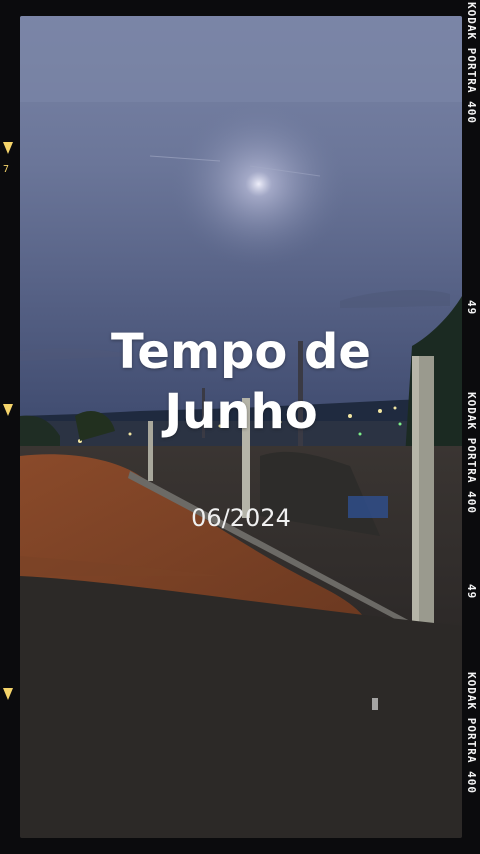 This screenshot has height=854, width=480. Describe the element at coordinates (241, 518) in the screenshot. I see `date-label: 06/2024` at that location.